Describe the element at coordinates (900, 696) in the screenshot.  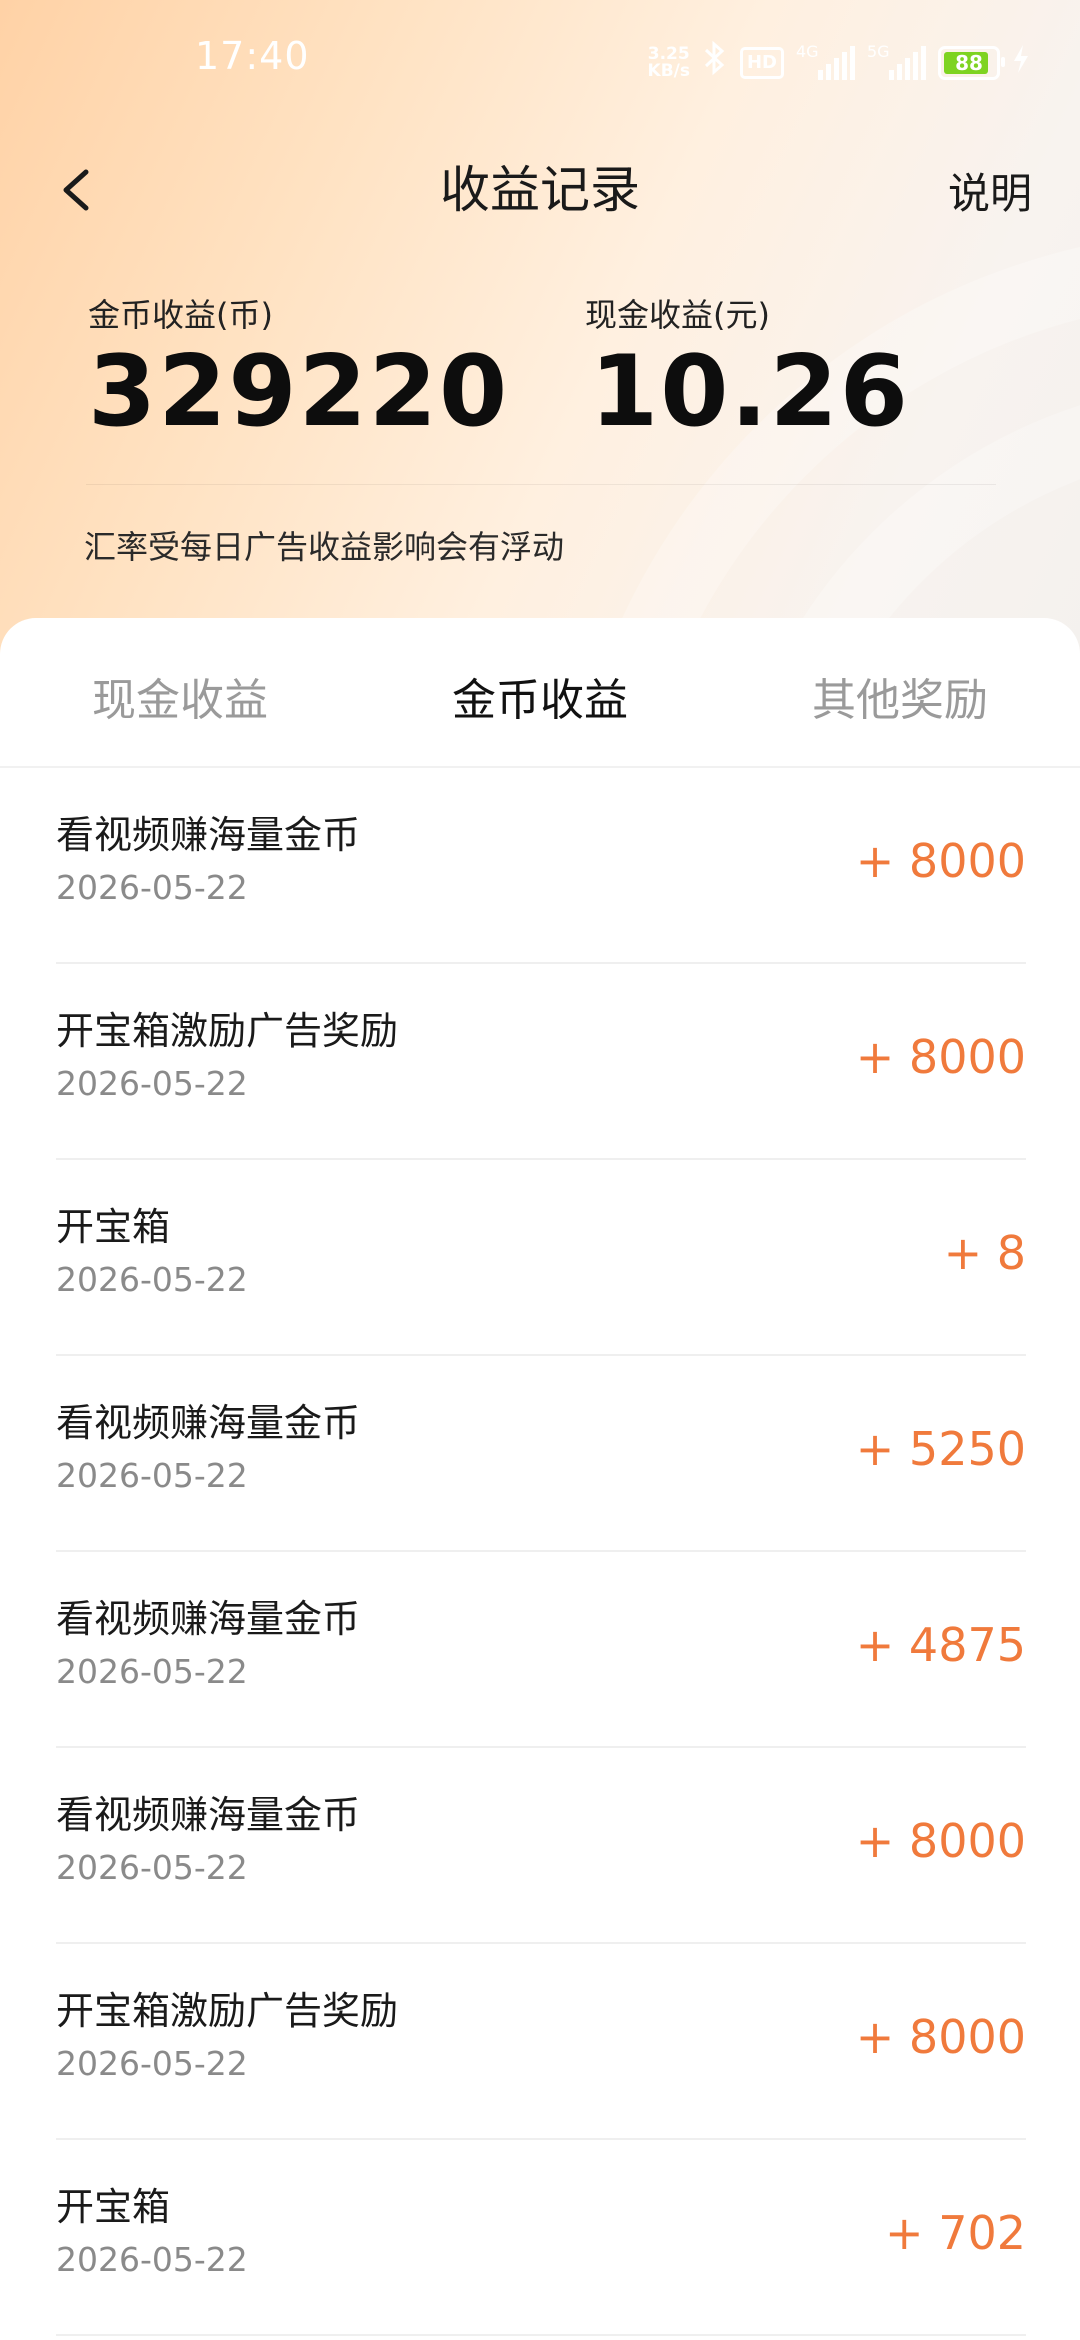
I see `tab-other-rewards: 其他奖励` at that location.